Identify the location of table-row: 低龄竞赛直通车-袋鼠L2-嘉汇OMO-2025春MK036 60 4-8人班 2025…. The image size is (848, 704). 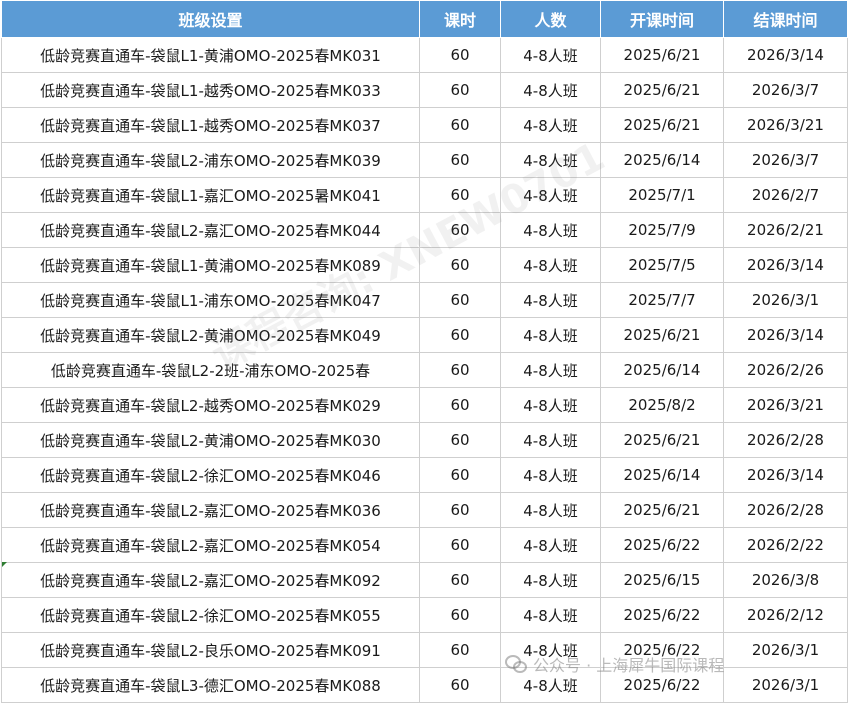
(424, 510).